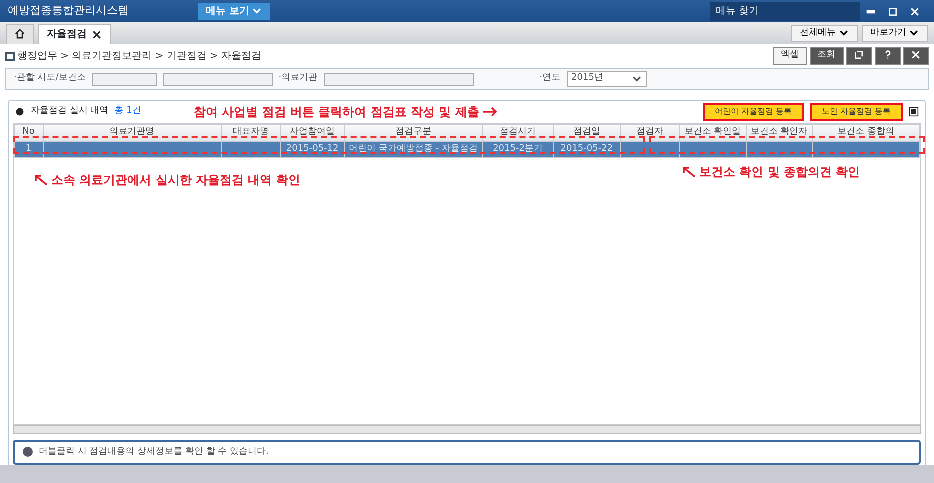 The height and width of the screenshot is (483, 934). I want to click on help-button, so click(887, 56).